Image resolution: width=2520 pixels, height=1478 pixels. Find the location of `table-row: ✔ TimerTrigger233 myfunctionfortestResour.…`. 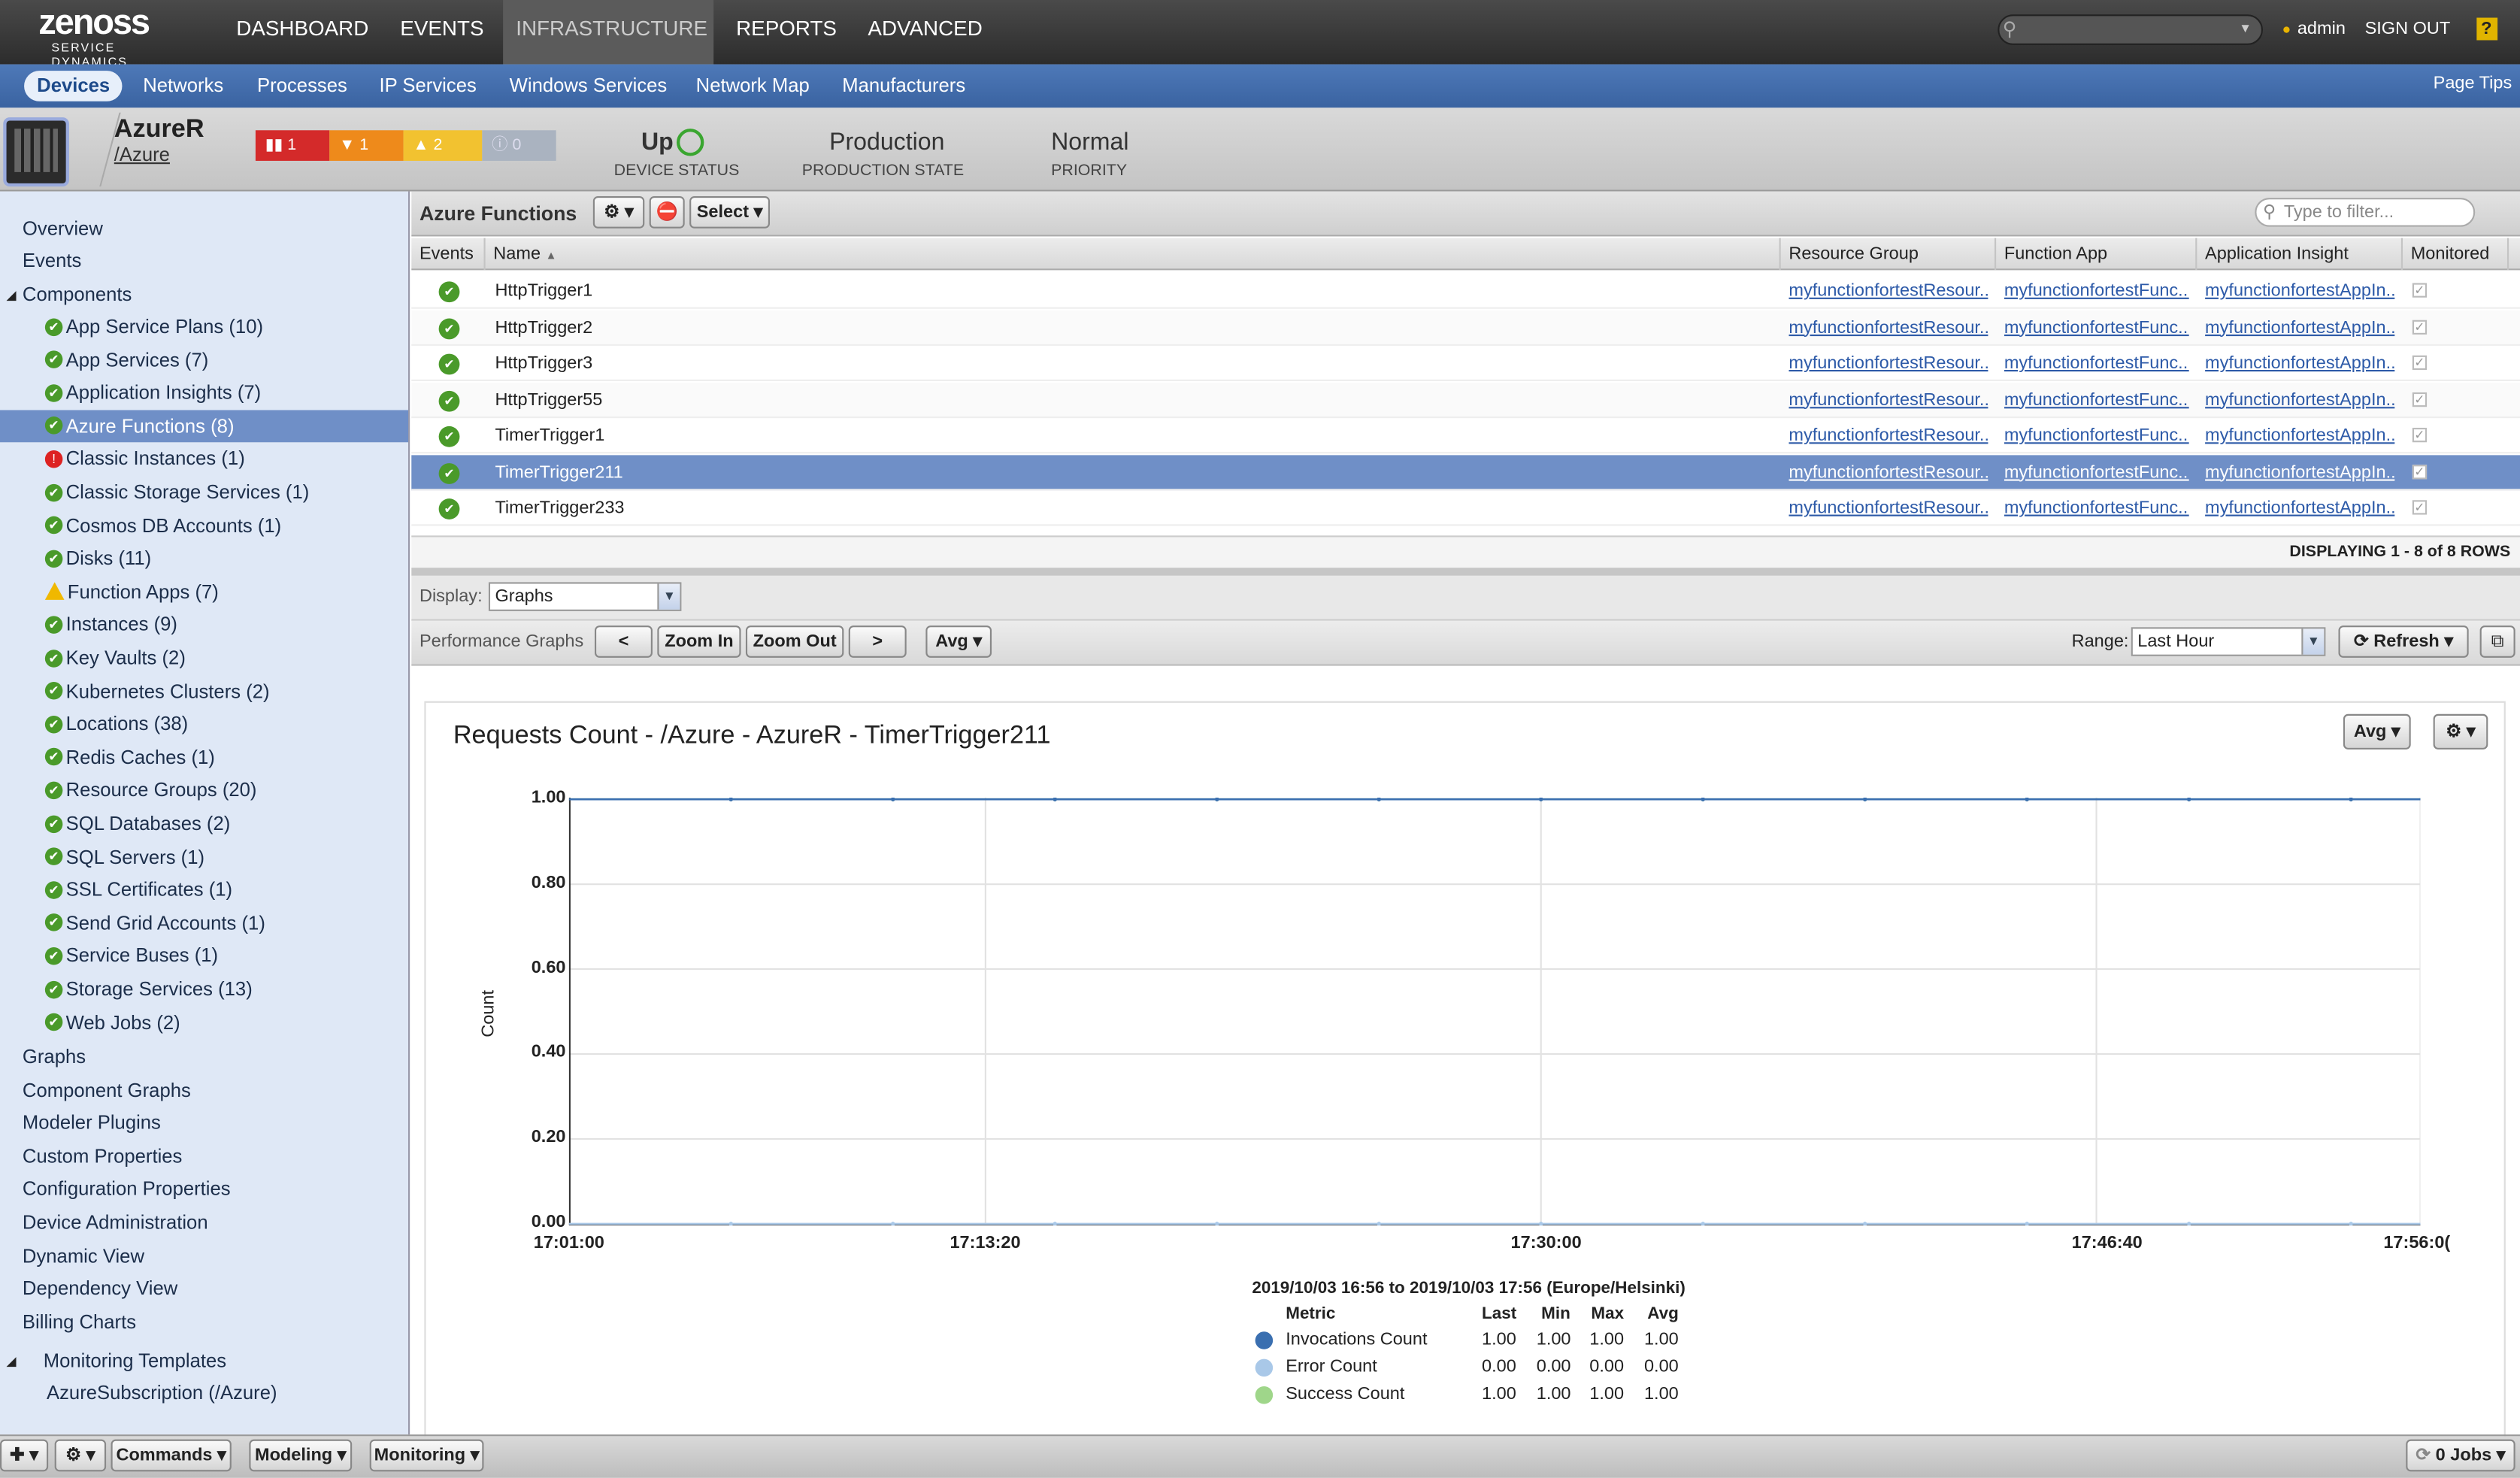

table-row: ✔ TimerTrigger233 myfunctionfortestResour.… is located at coordinates (1465, 508).